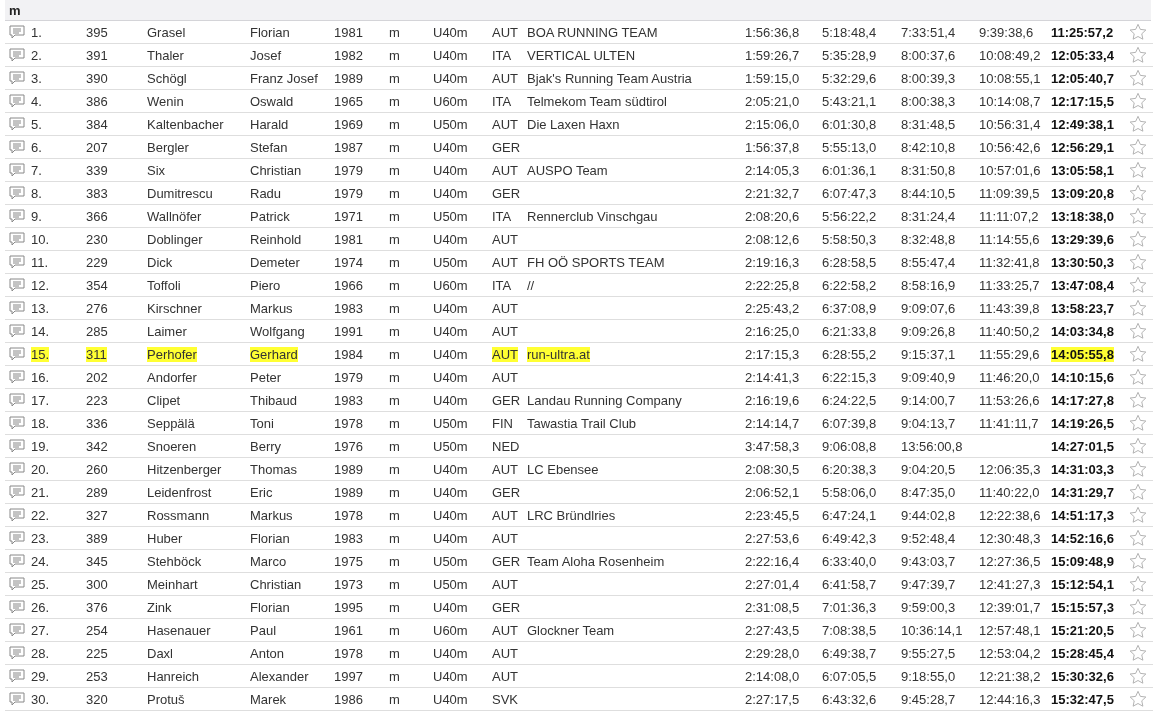 Image resolution: width=1161 pixels, height=712 pixels. Describe the element at coordinates (531, 285) in the screenshot. I see `club-name: //` at that location.